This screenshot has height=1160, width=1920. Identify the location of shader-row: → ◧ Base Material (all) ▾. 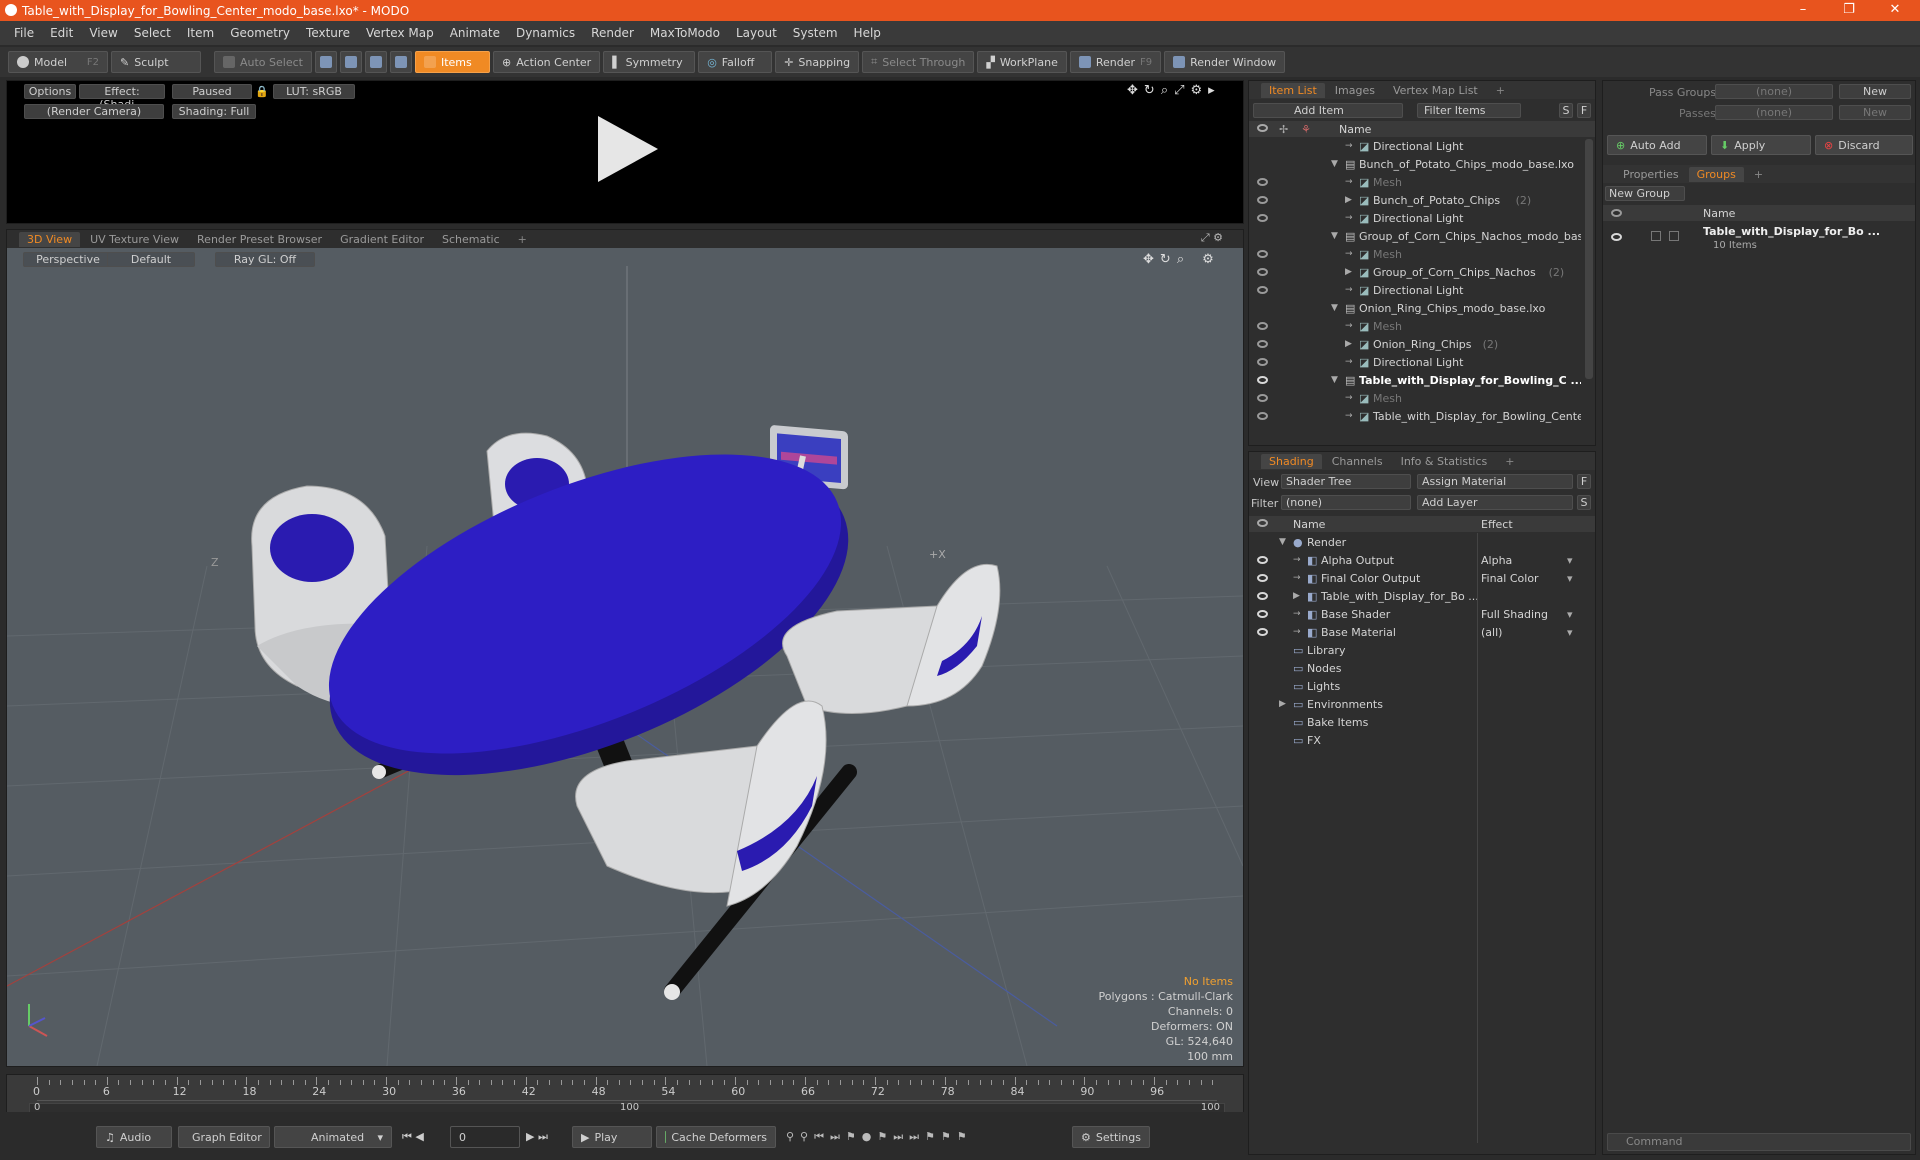
(1415, 632).